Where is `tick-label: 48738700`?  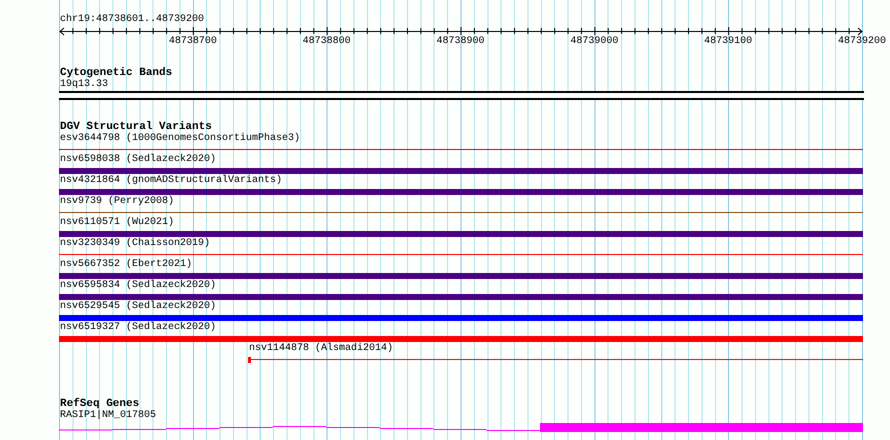
tick-label: 48738700 is located at coordinates (192, 42).